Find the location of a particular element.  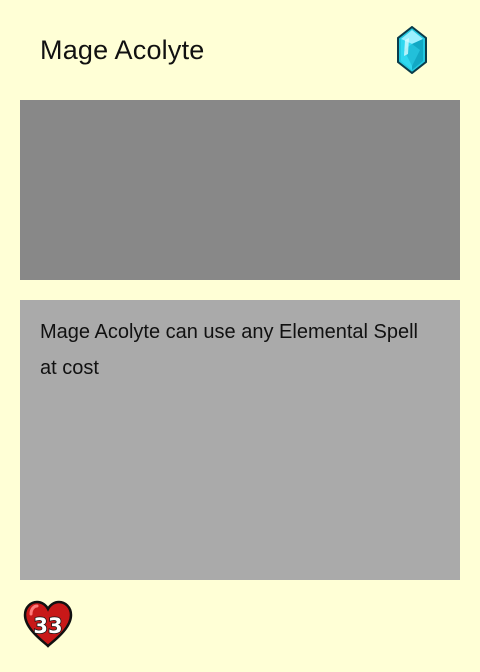

health-value: 33 is located at coordinates (47, 626).